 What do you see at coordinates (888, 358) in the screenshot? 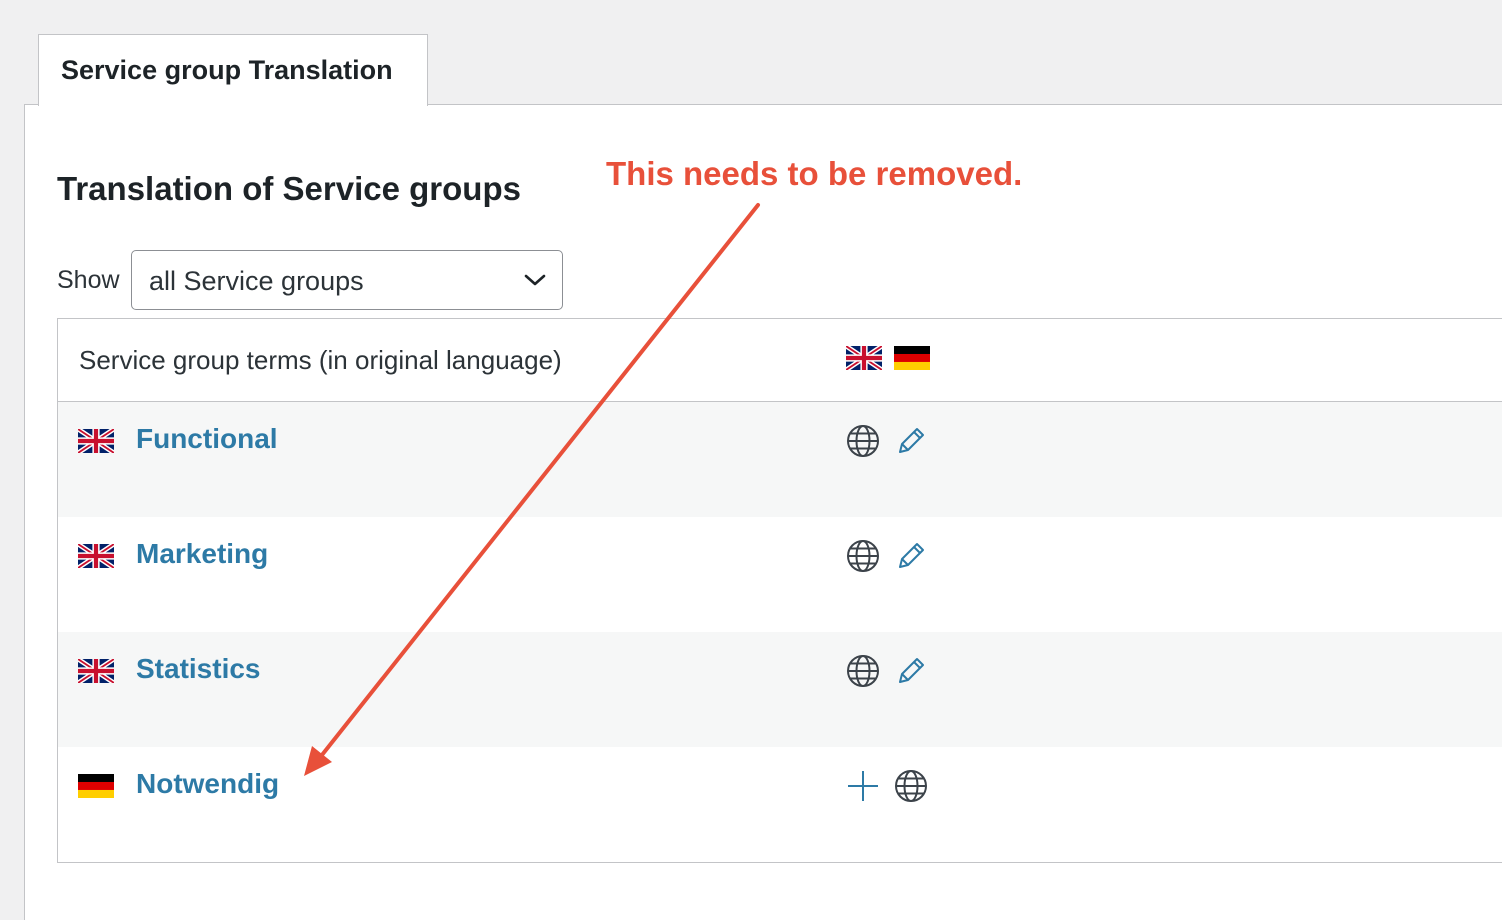
I see `language-columns` at bounding box center [888, 358].